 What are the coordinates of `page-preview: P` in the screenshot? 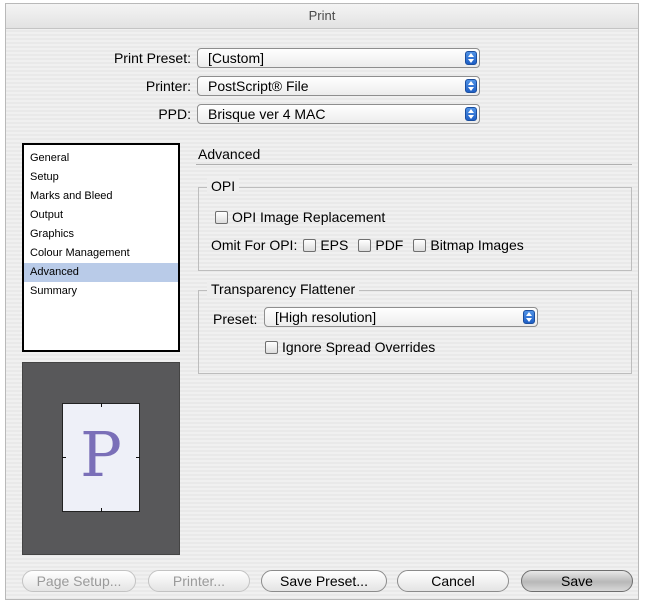 It's located at (101, 458).